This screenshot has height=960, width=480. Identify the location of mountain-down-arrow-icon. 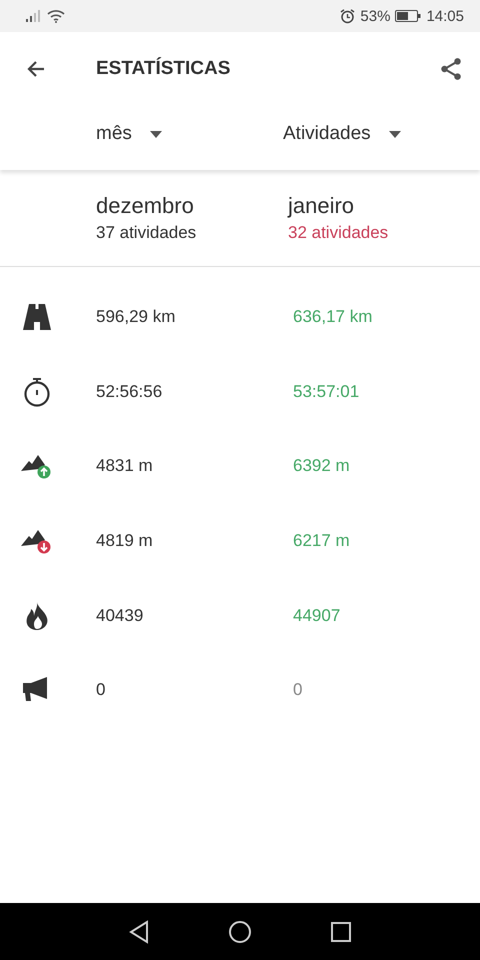
(37, 541).